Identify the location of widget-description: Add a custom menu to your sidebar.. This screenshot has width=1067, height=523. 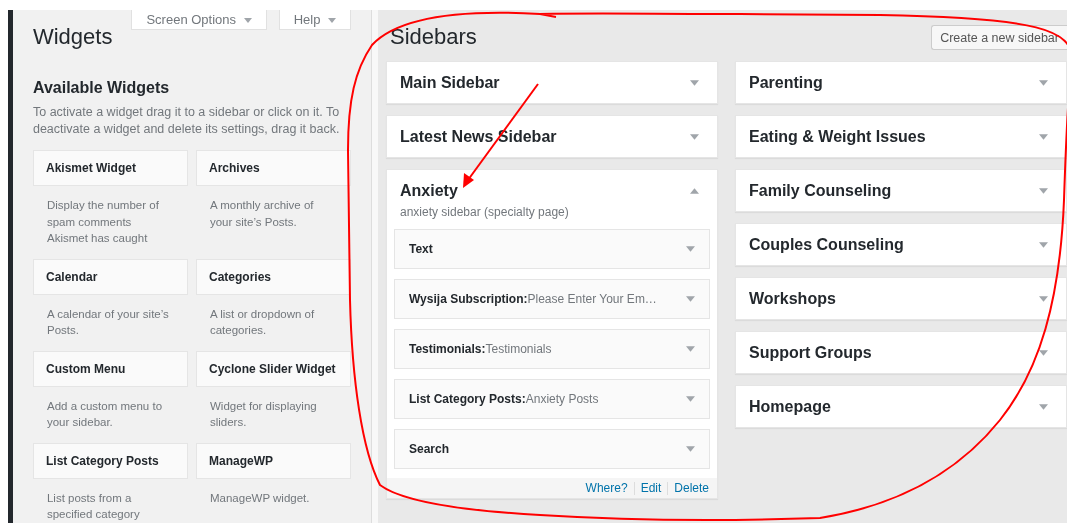
(104, 414).